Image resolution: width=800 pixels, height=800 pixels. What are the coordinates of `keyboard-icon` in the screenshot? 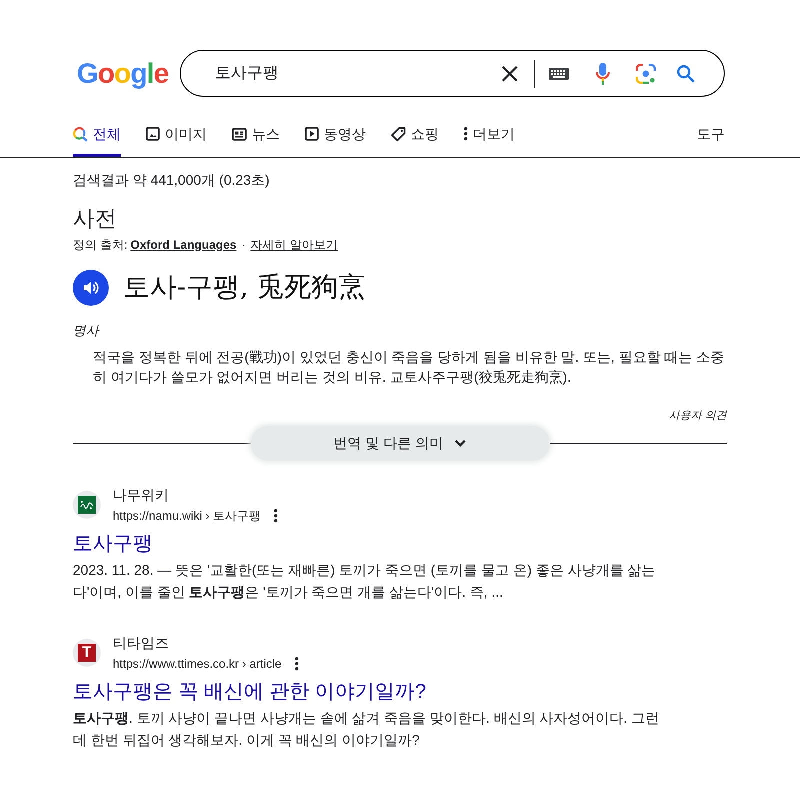 It's located at (559, 74).